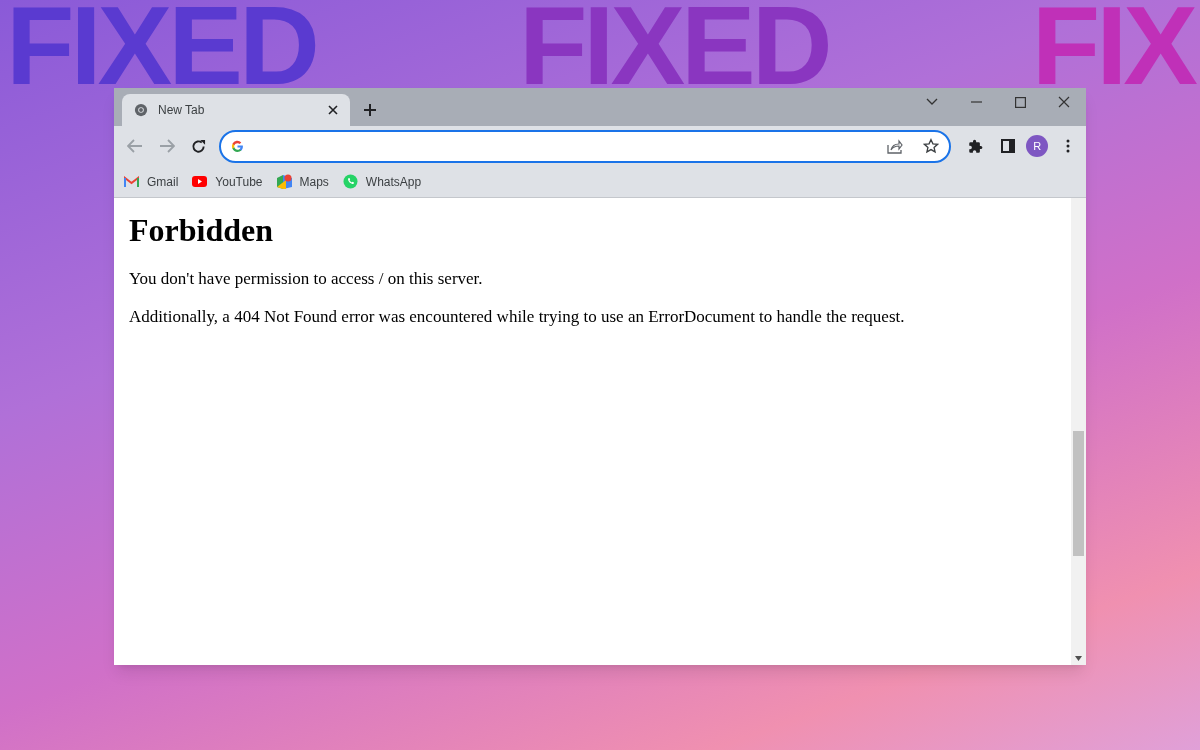 This screenshot has width=1200, height=750. I want to click on profile-avatar: R, so click(1037, 146).